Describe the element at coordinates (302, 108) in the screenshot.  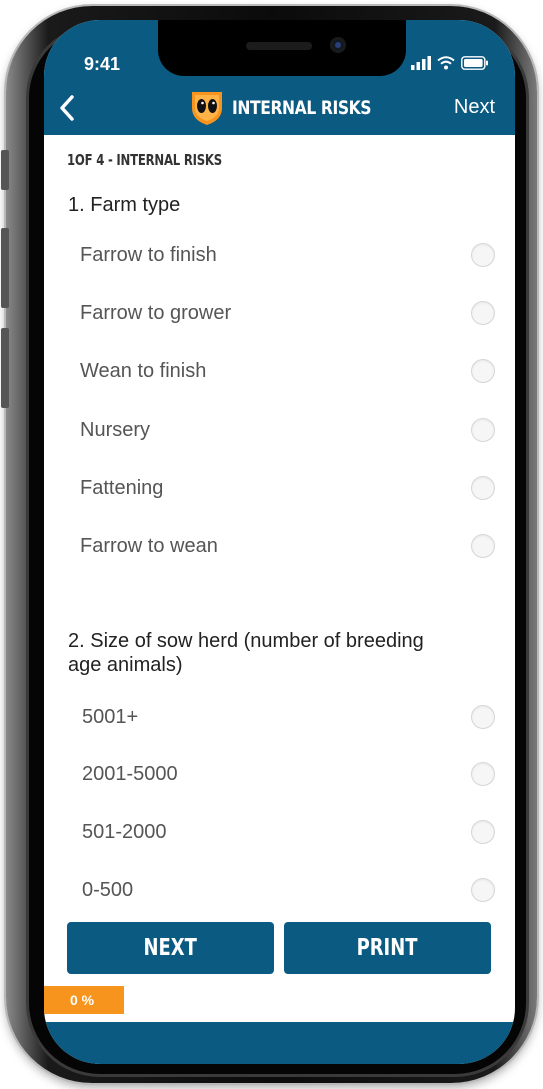
I see `page-title: INTERNAL RISKS` at that location.